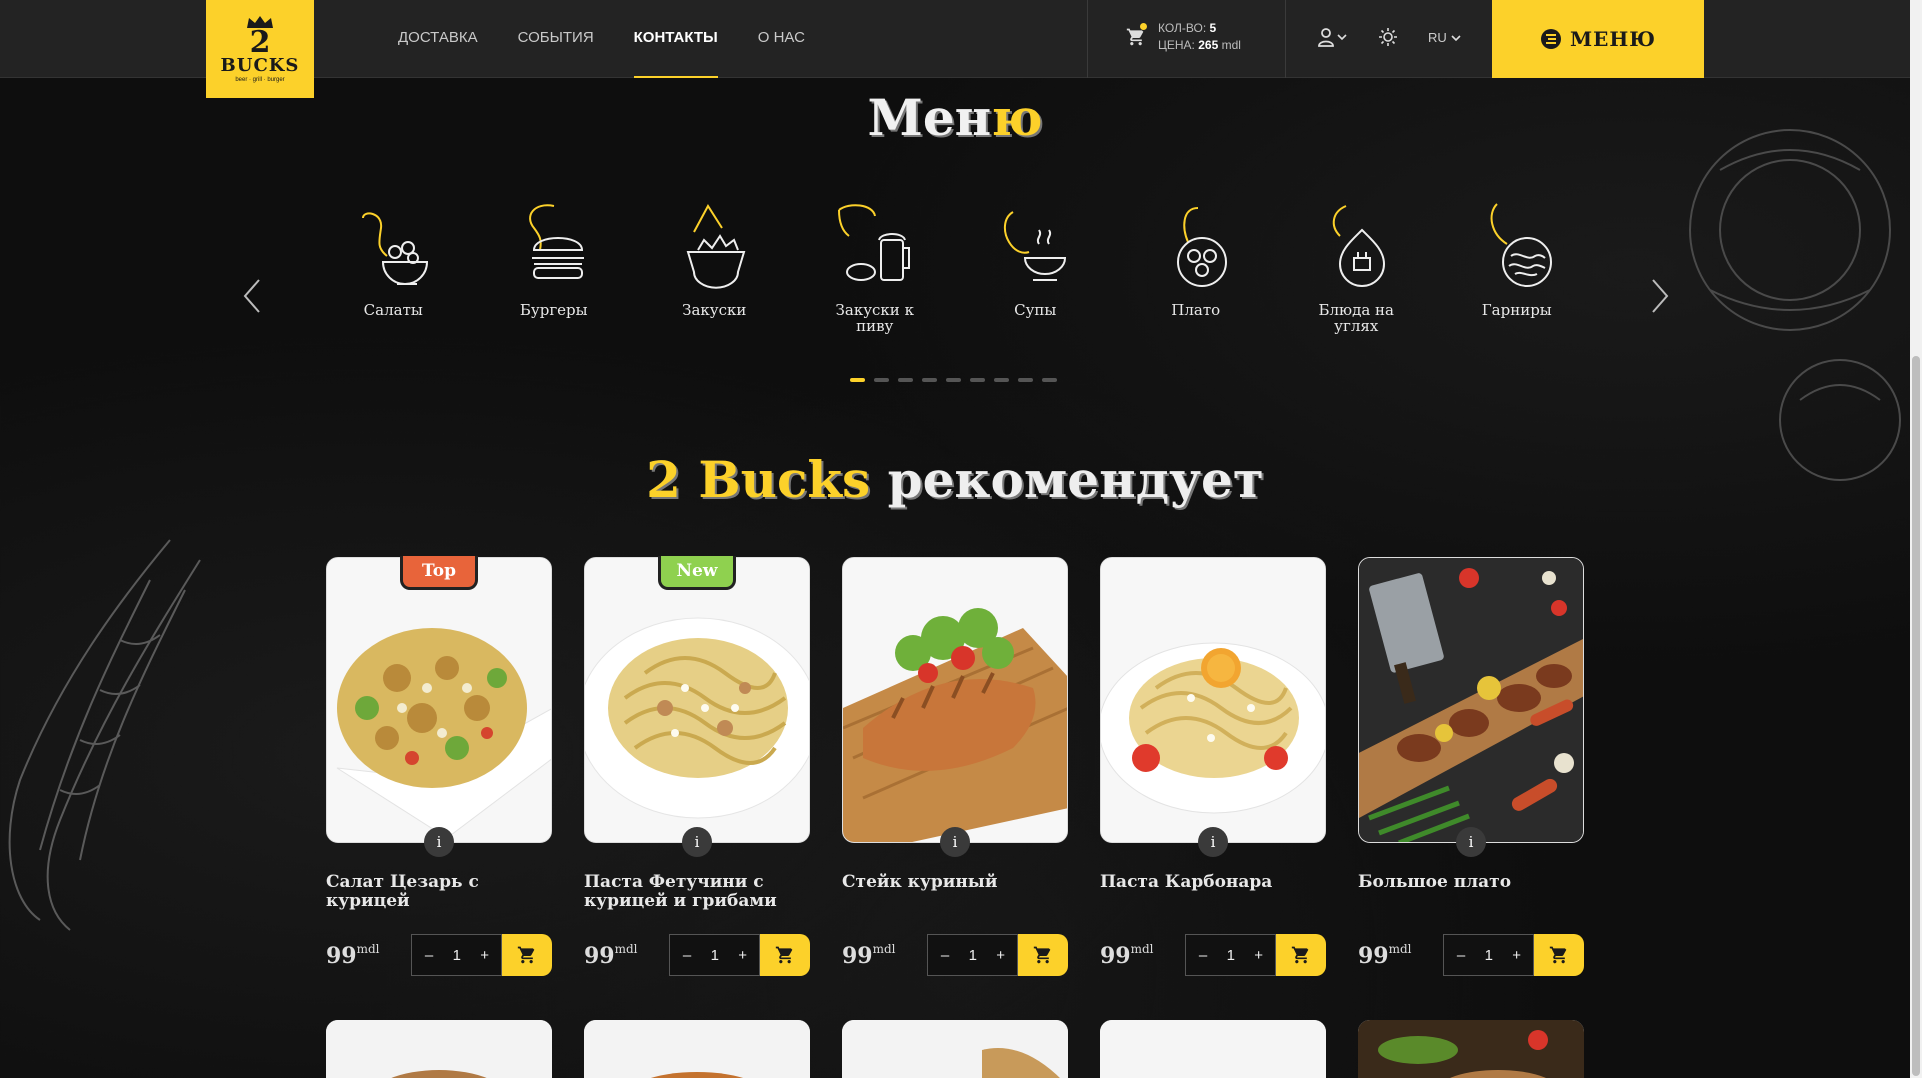  I want to click on cart-summary: КОЛ-ВО: 5 ЦЕНА: 265 mdl, so click(1183, 37).